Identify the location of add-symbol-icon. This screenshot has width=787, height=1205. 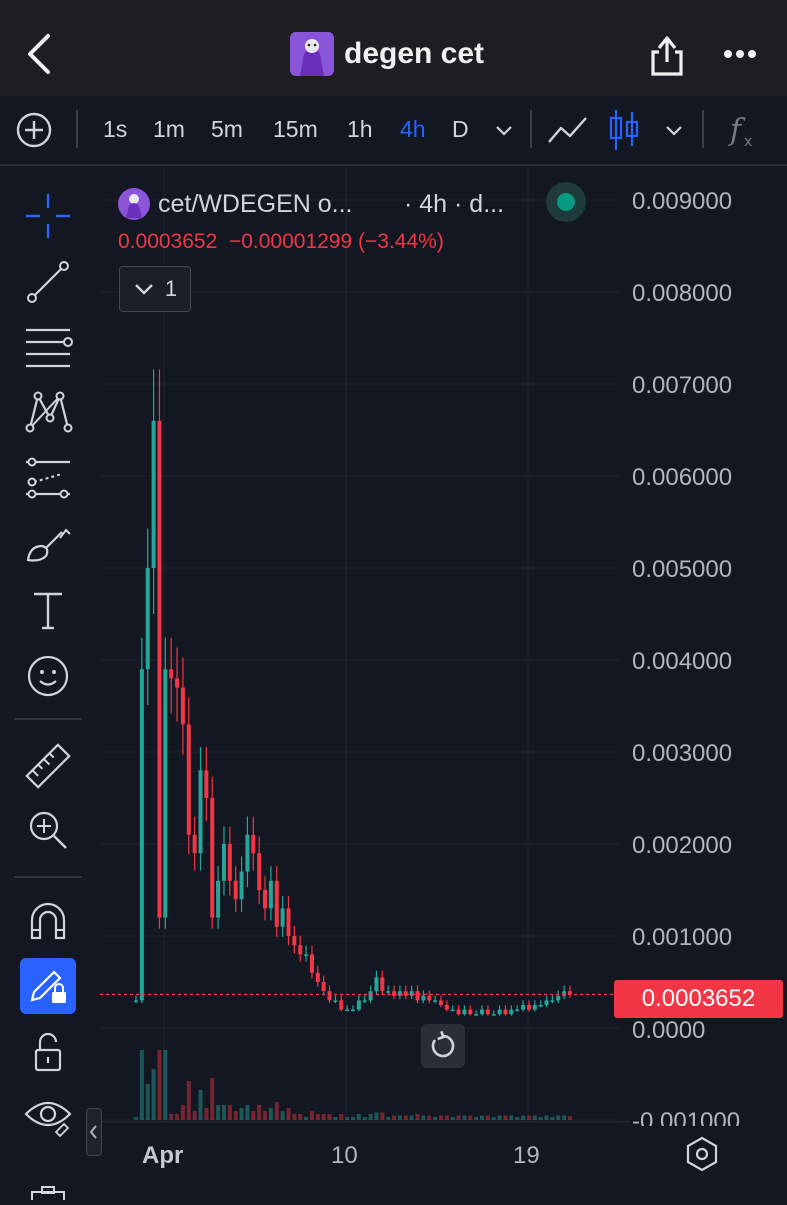
(34, 130).